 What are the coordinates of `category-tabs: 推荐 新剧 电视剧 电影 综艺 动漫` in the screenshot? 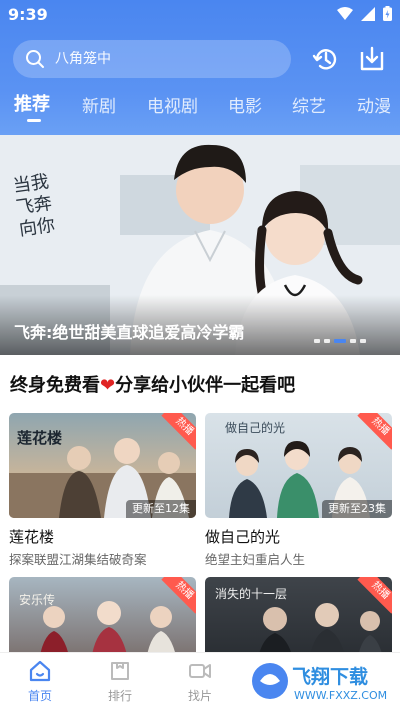 It's located at (200, 108).